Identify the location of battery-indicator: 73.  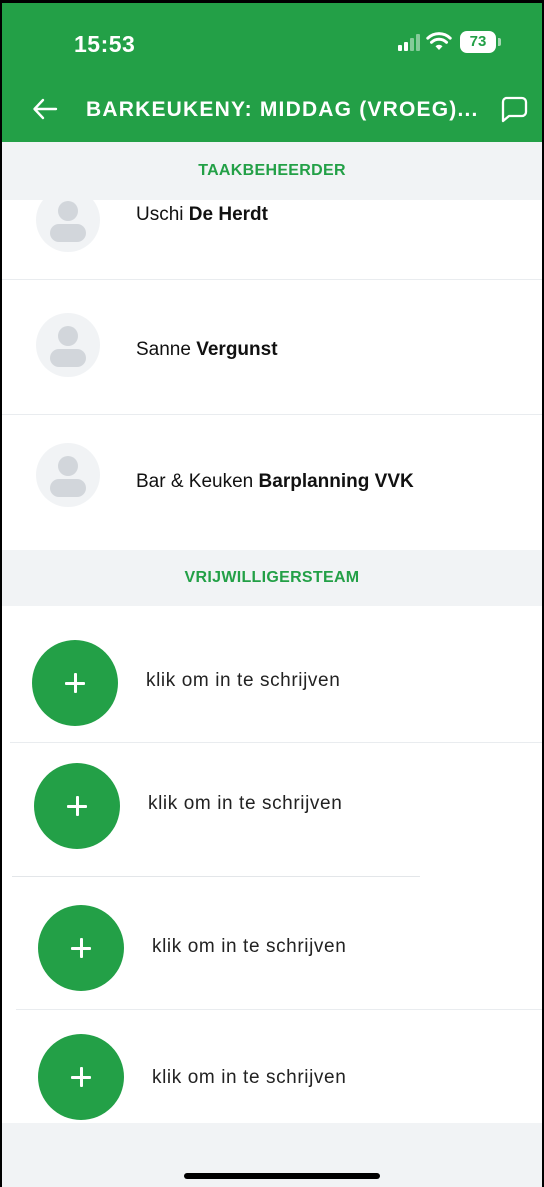
(478, 42).